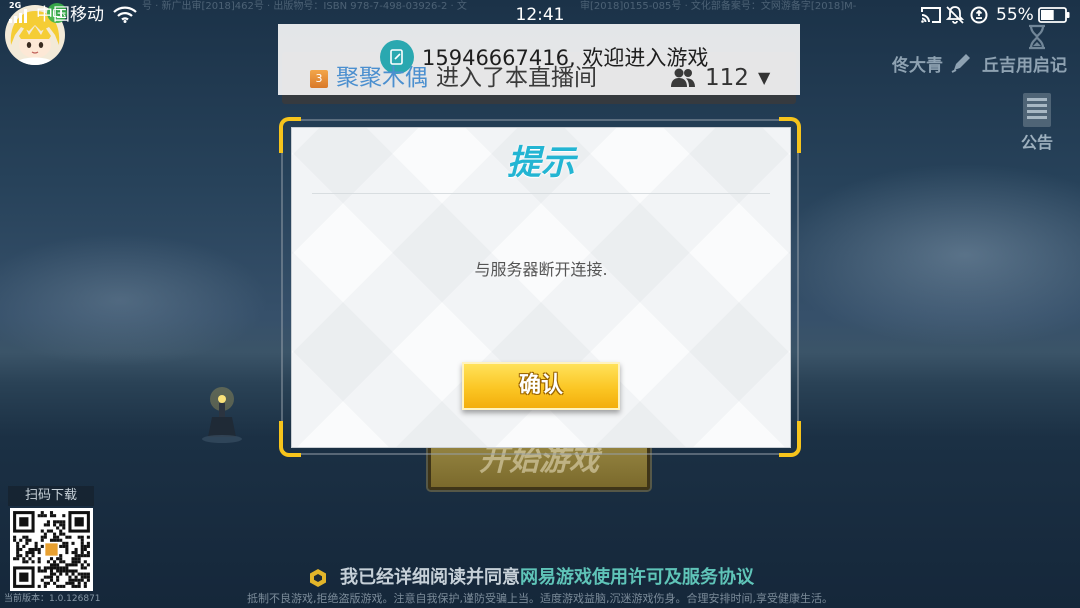 Image resolution: width=1080 pixels, height=608 pixels. Describe the element at coordinates (683, 77) in the screenshot. I see `viewers-icon` at that location.